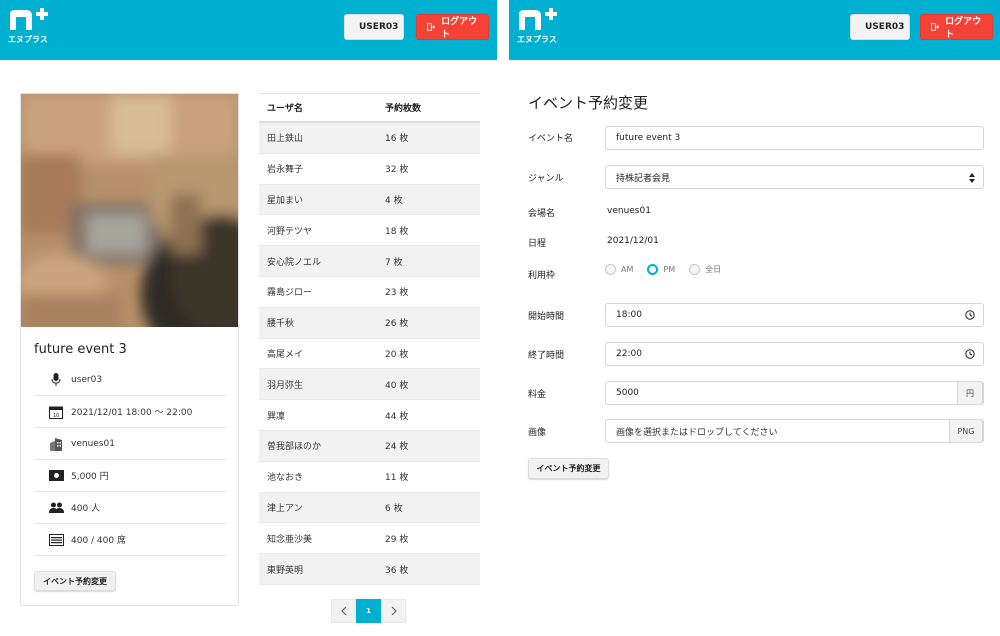 Image resolution: width=1000 pixels, height=636 pixels. I want to click on slot-option-allday: 全日, so click(713, 269).